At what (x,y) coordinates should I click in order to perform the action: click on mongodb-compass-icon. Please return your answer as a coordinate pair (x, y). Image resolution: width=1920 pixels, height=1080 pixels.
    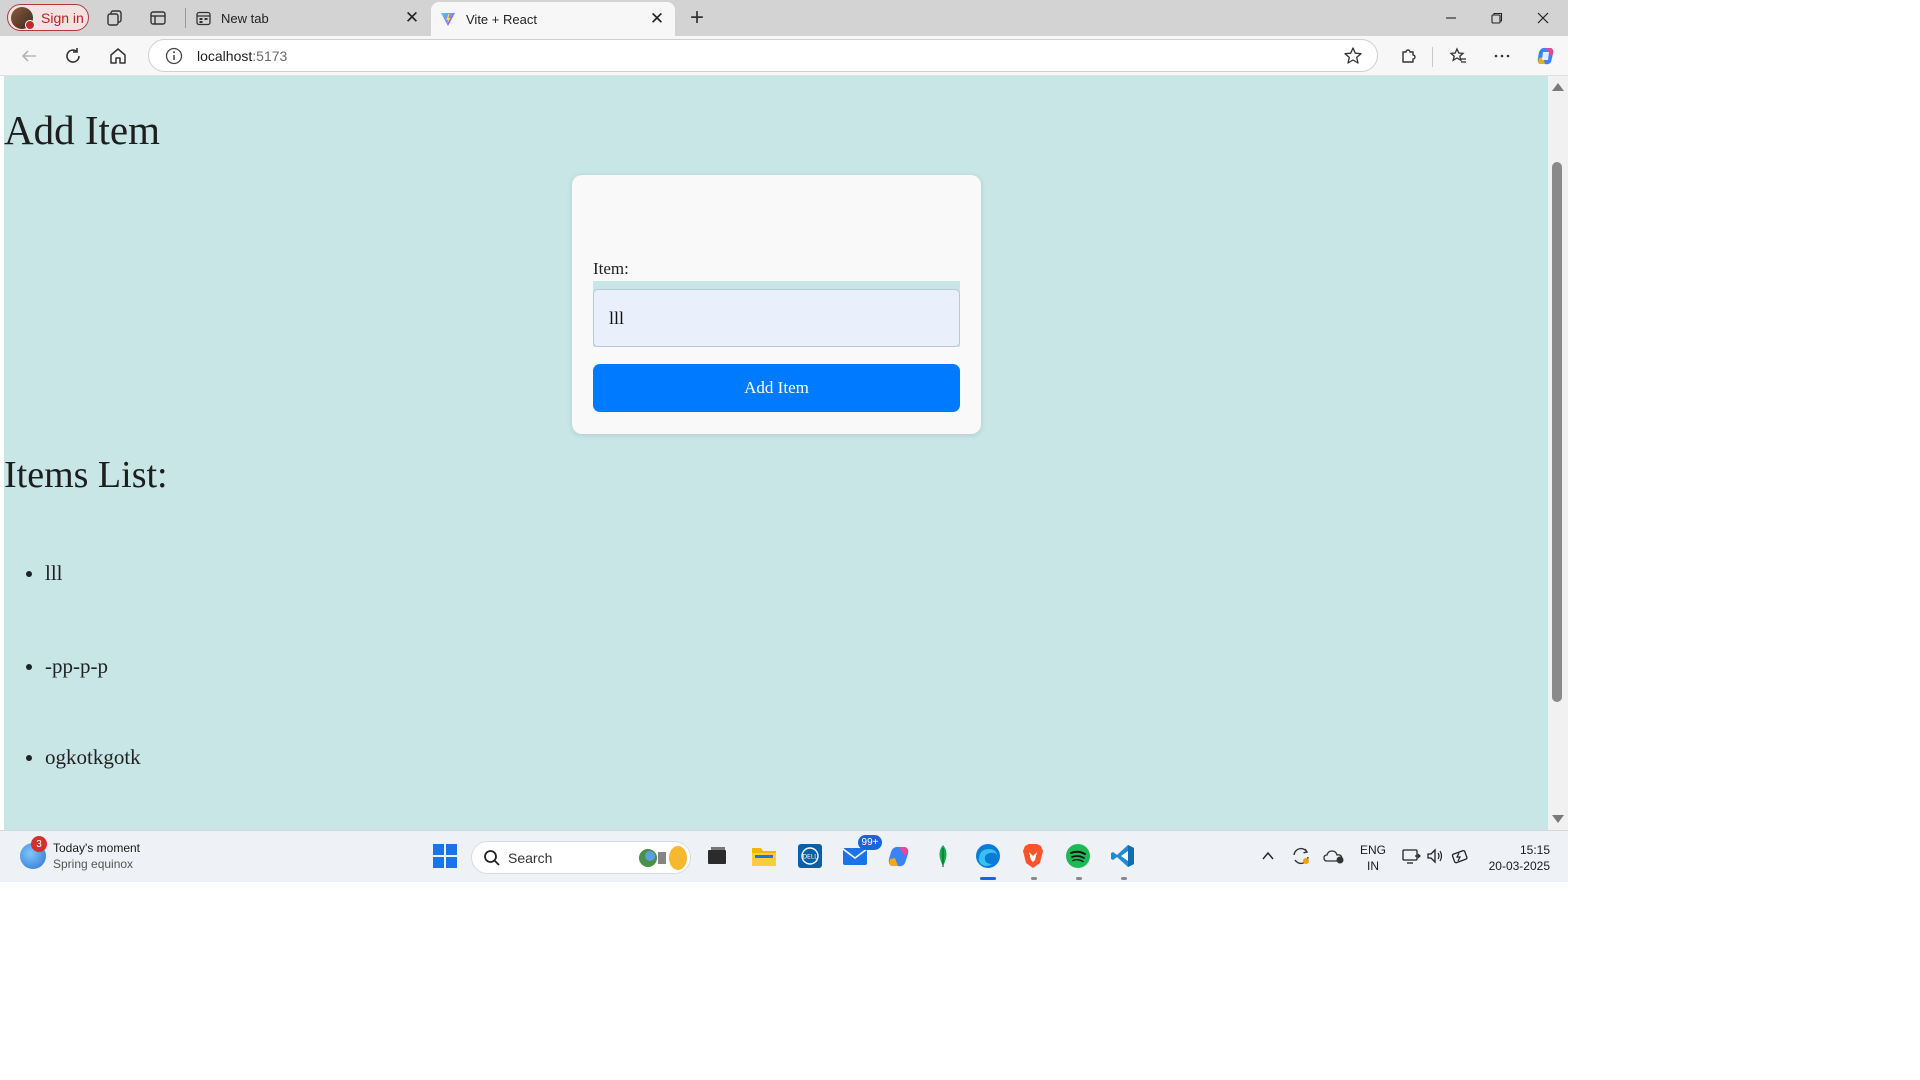
    Looking at the image, I should click on (943, 856).